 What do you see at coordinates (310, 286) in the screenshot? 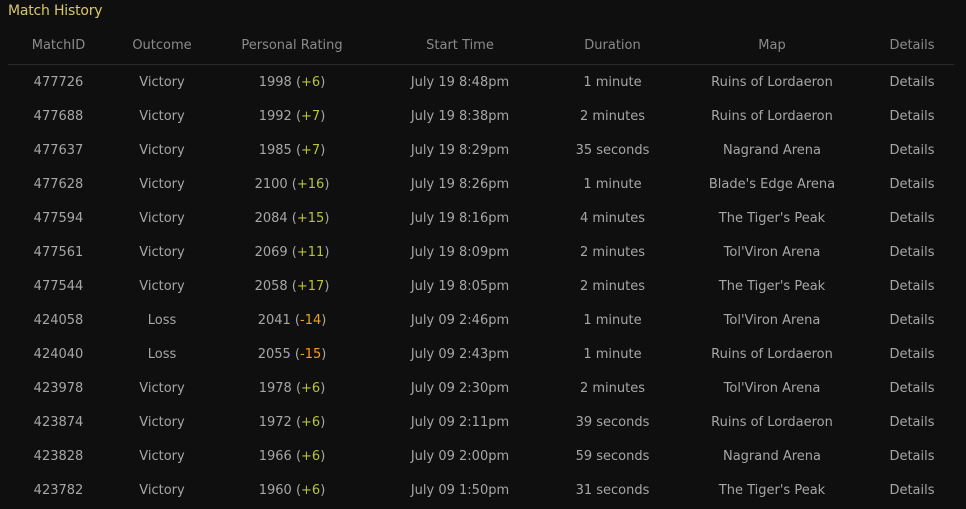
I see `rating-change: +17` at bounding box center [310, 286].